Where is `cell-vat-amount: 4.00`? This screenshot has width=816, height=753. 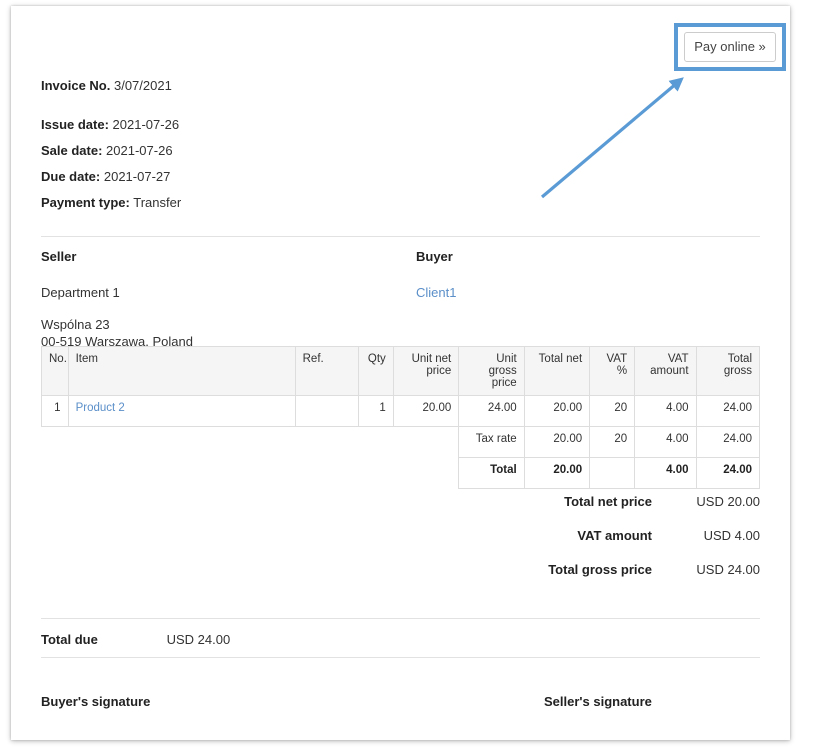
cell-vat-amount: 4.00 is located at coordinates (665, 411).